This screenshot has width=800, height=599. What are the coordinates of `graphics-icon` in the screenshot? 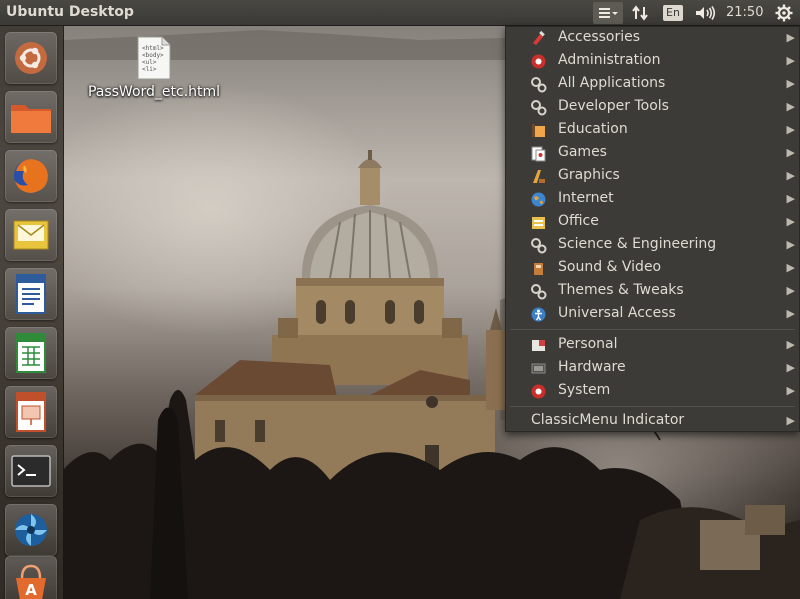 It's located at (539, 176).